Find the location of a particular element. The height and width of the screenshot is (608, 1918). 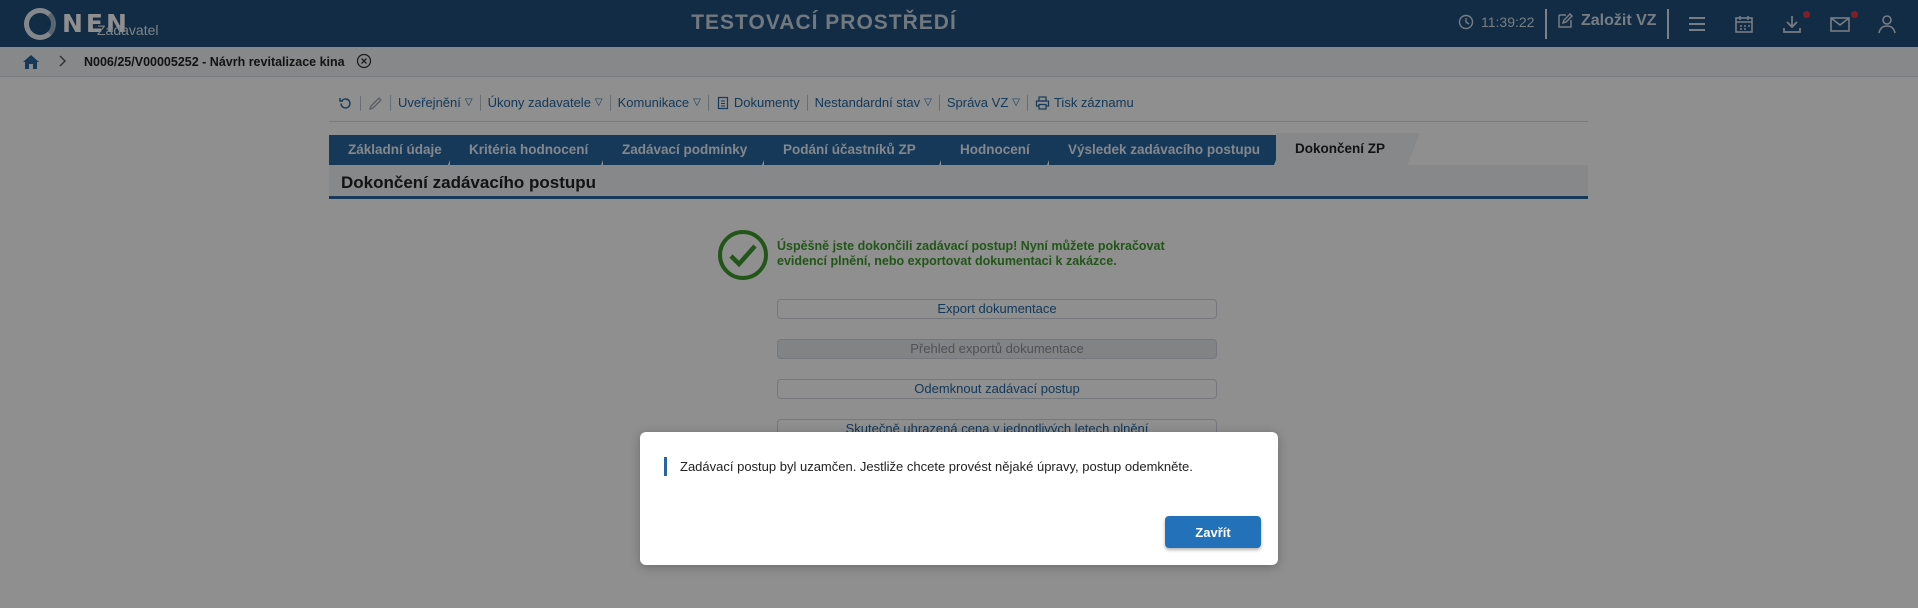

close-dialog-button: Zavřít is located at coordinates (1213, 532).